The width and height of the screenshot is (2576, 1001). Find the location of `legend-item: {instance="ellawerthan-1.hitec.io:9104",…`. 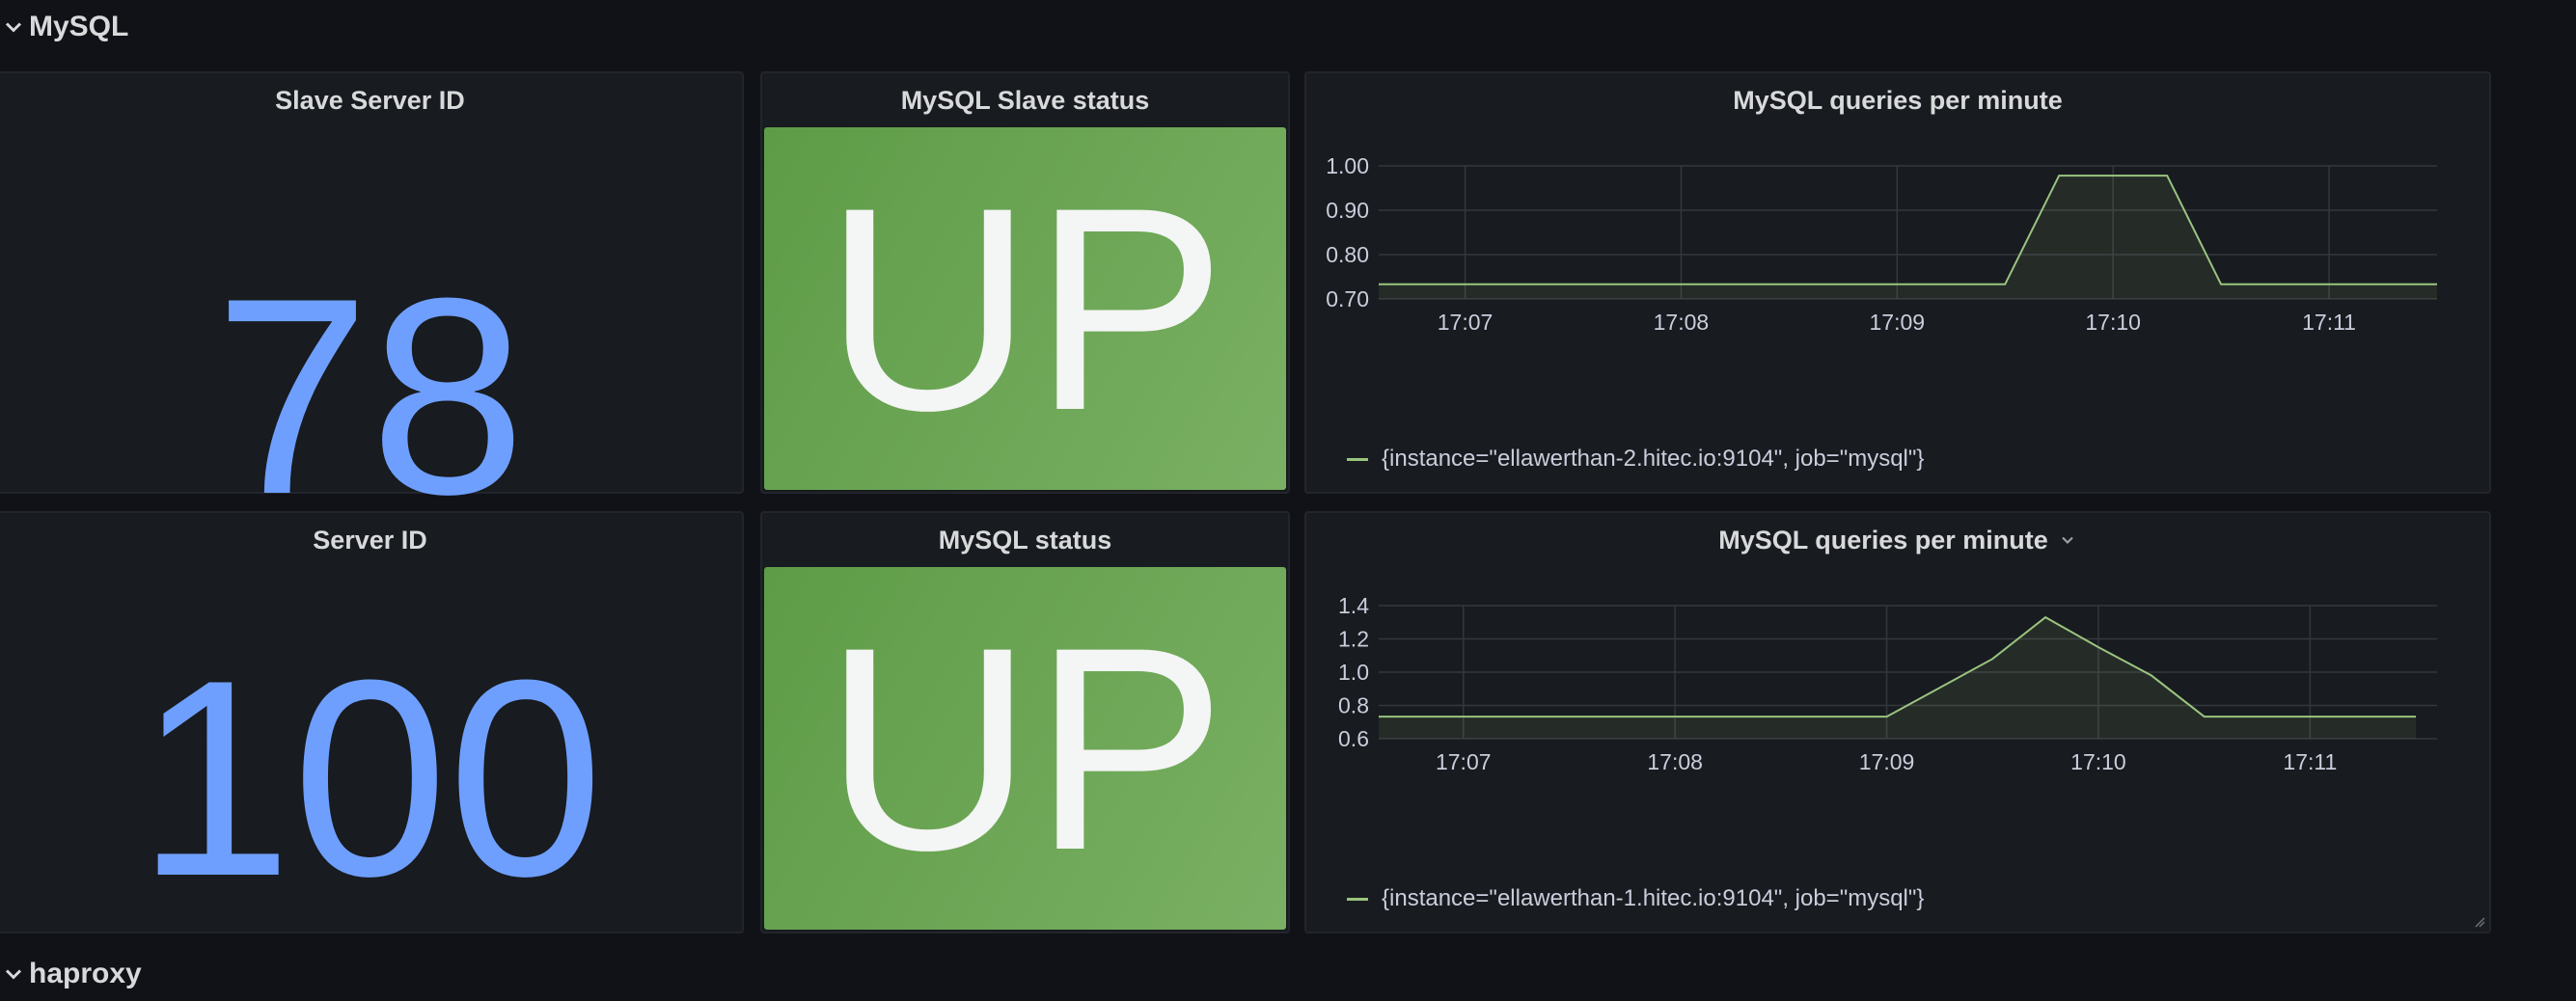

legend-item: {instance="ellawerthan-1.hitec.io:9104",… is located at coordinates (1636, 898).